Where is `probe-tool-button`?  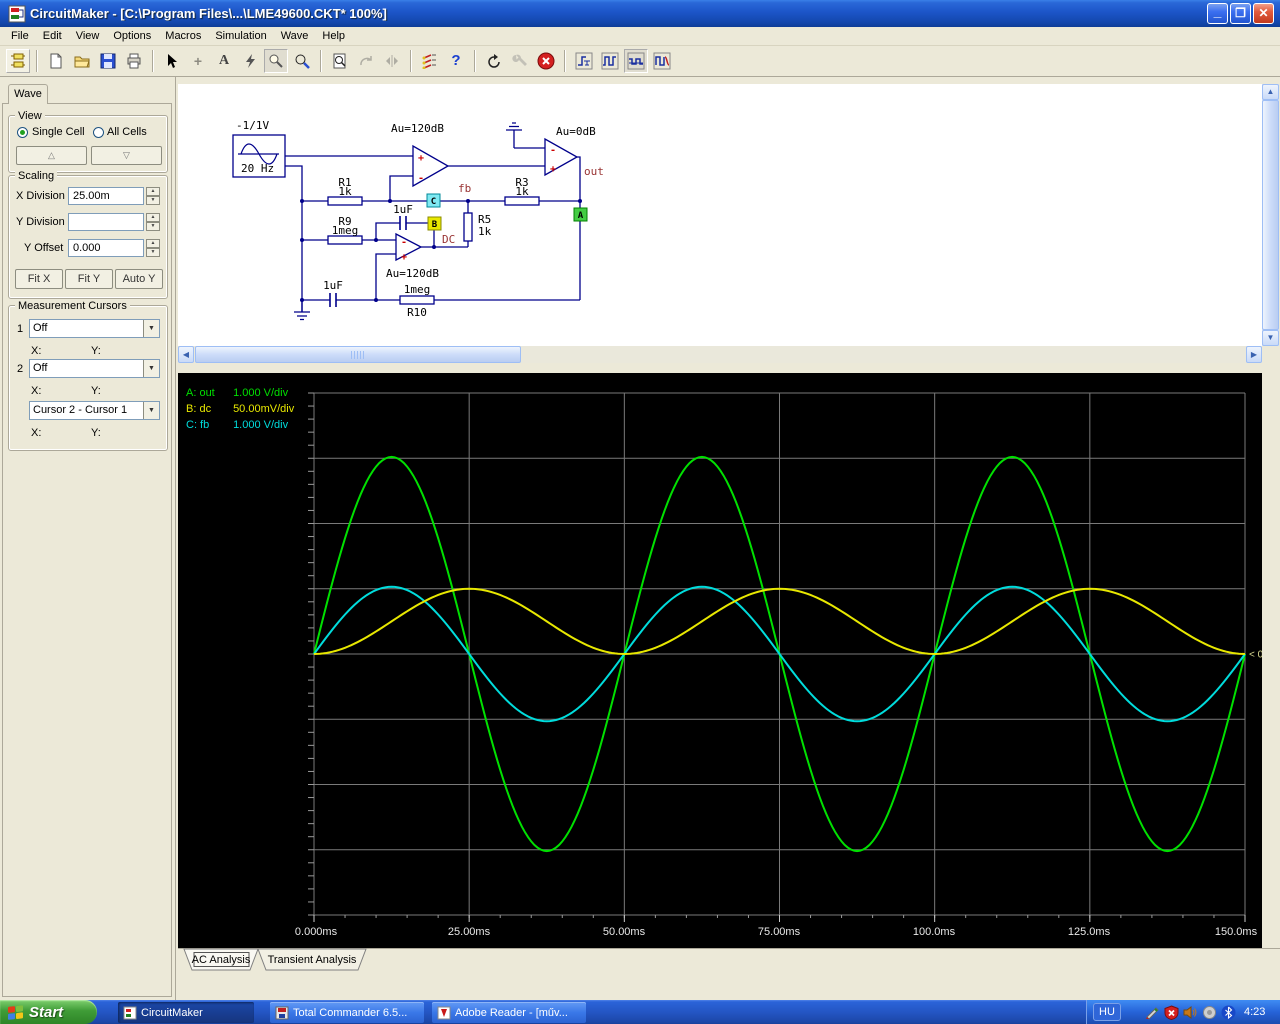 probe-tool-button is located at coordinates (276, 61).